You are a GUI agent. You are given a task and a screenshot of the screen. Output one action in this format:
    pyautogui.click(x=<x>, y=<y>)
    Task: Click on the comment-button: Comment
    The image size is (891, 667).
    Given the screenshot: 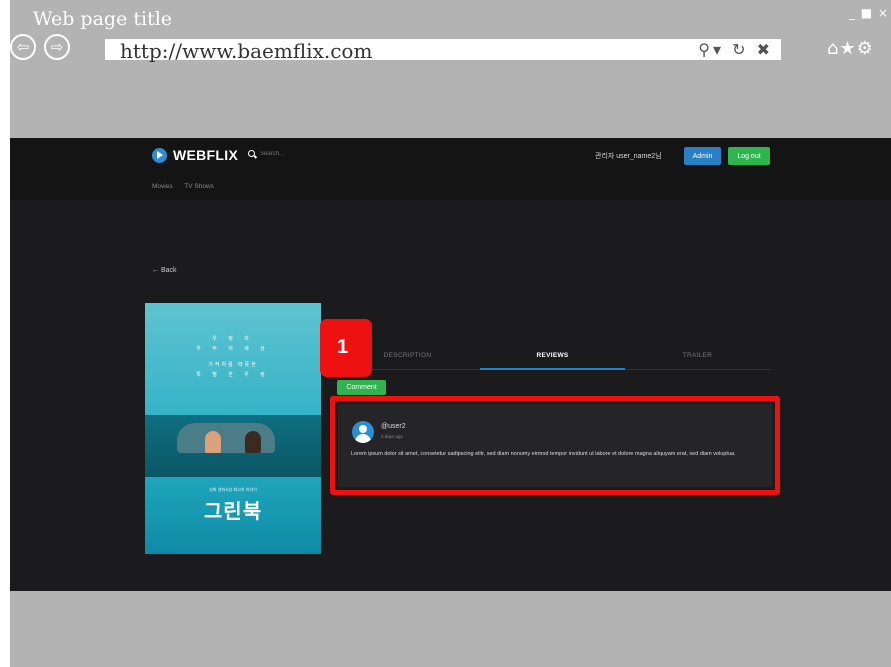 What is the action you would take?
    pyautogui.click(x=361, y=387)
    